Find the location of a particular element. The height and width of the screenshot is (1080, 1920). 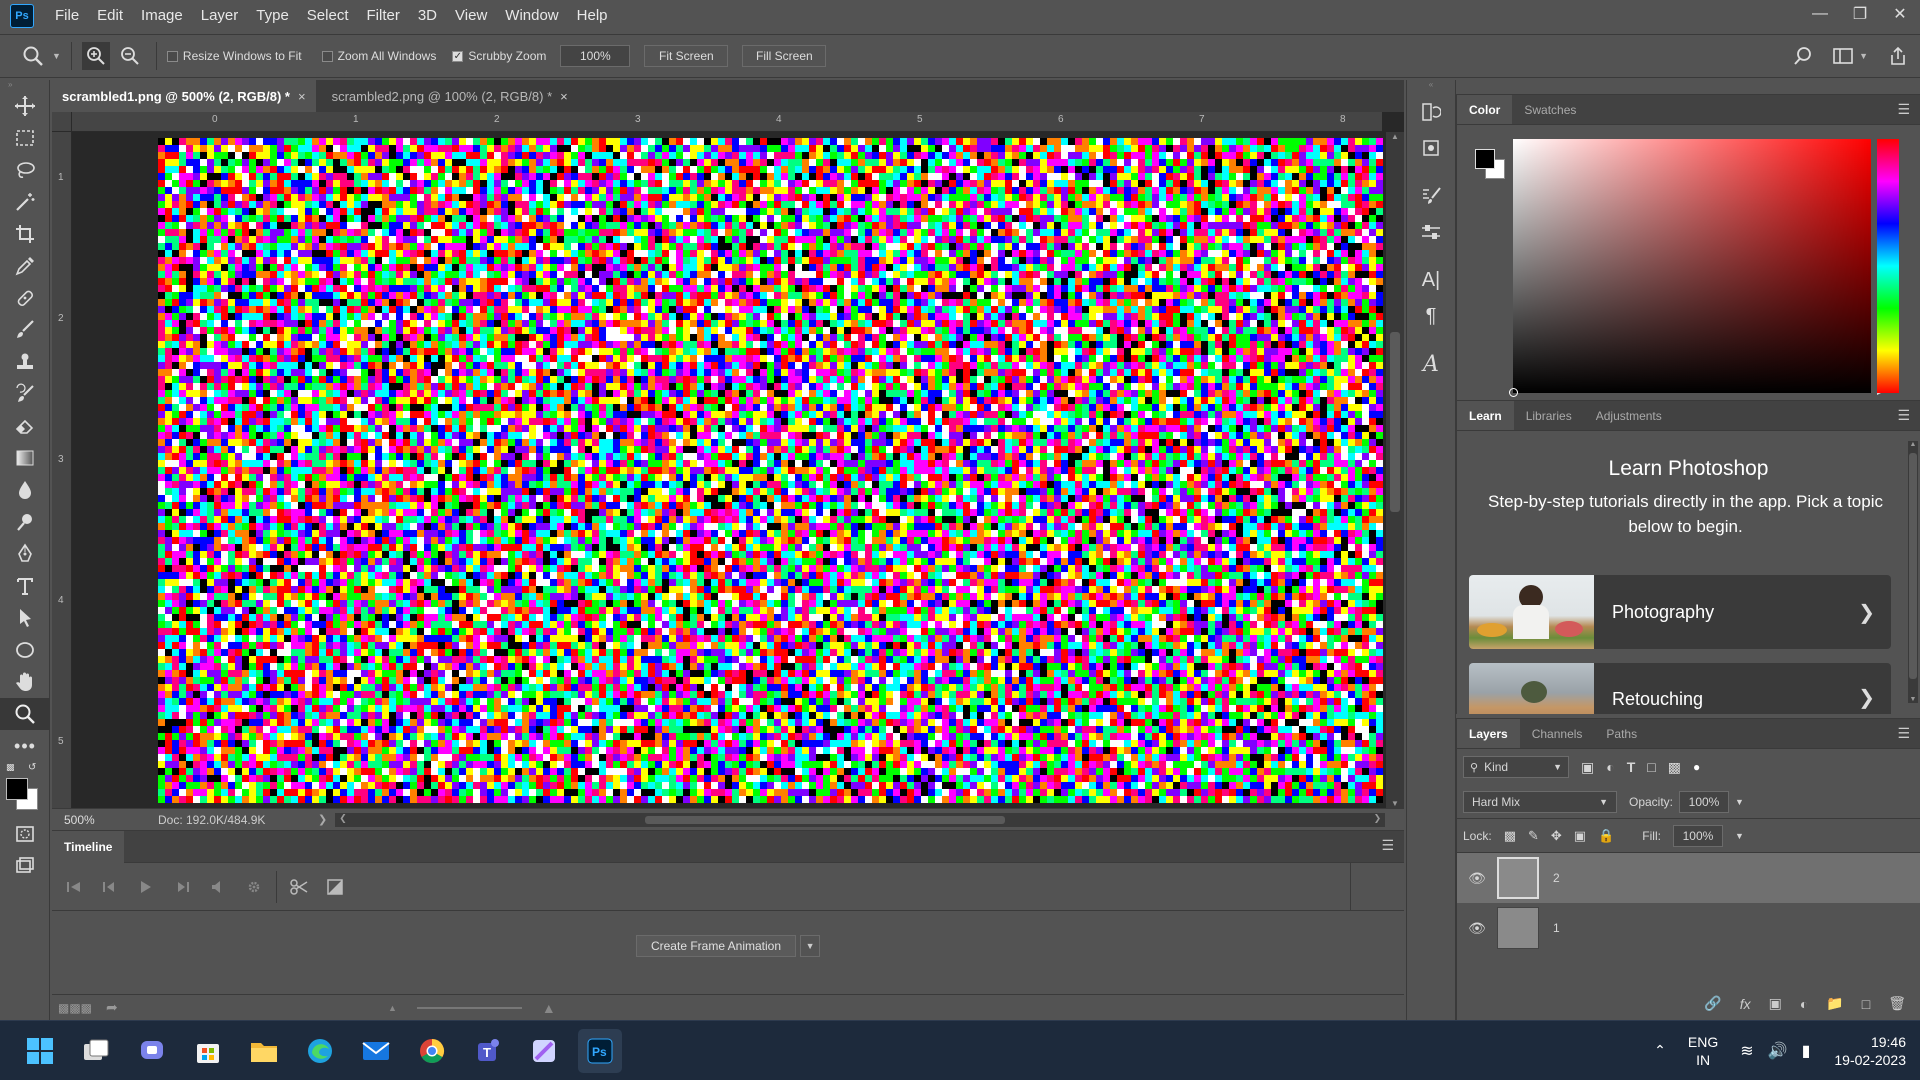

file-explorer-icon is located at coordinates (264, 1051).